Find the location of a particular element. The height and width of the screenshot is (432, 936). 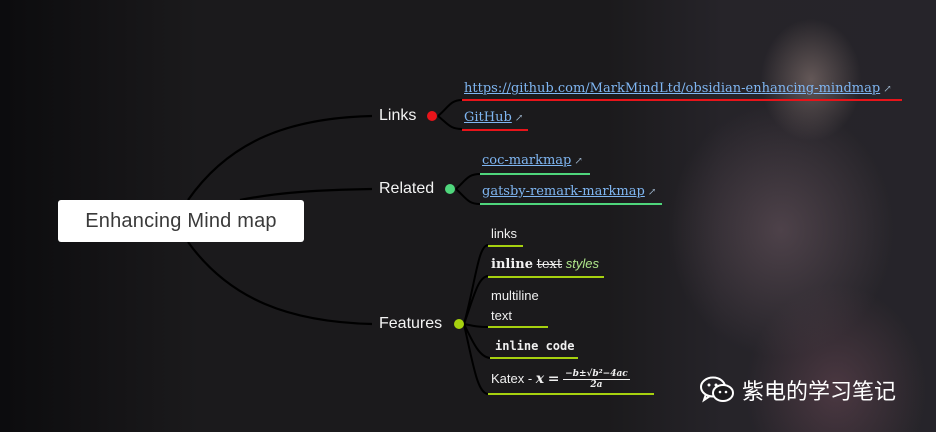

feature-katex: Katex - x = −b±√b²−4ac 2a is located at coordinates (560, 379).